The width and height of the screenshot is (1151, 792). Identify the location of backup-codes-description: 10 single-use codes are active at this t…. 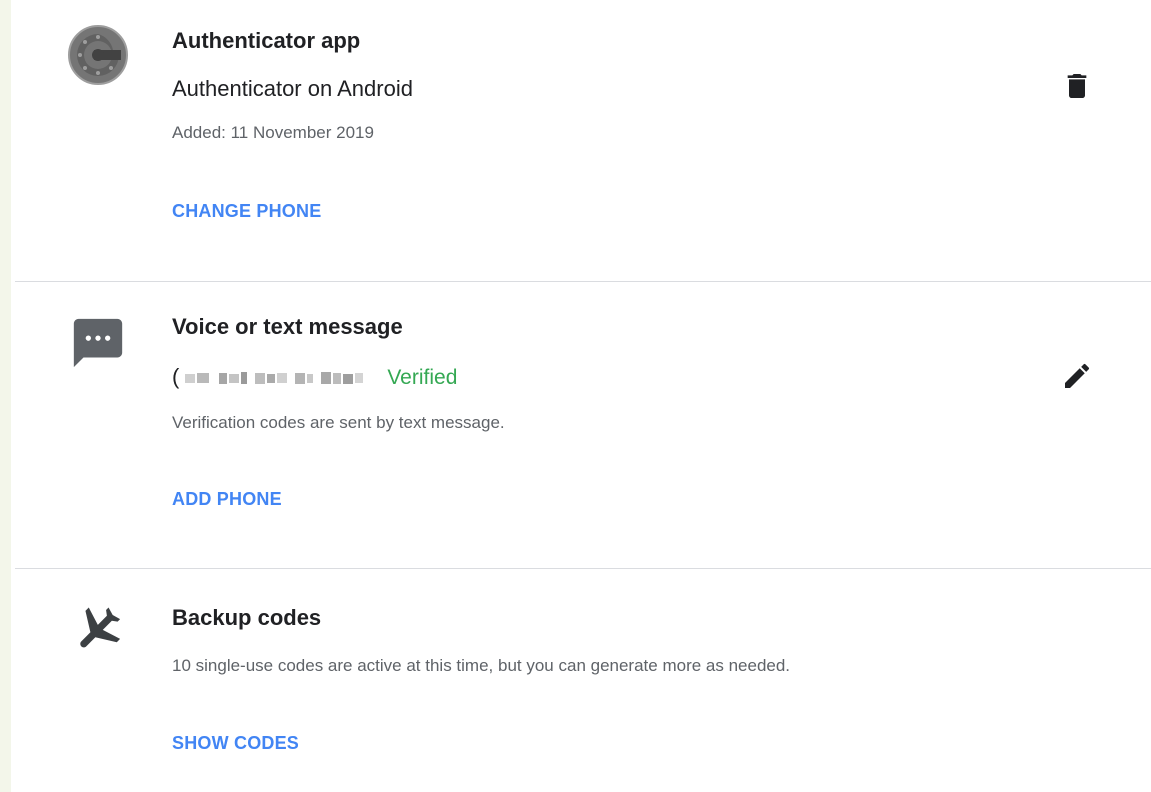
(481, 665).